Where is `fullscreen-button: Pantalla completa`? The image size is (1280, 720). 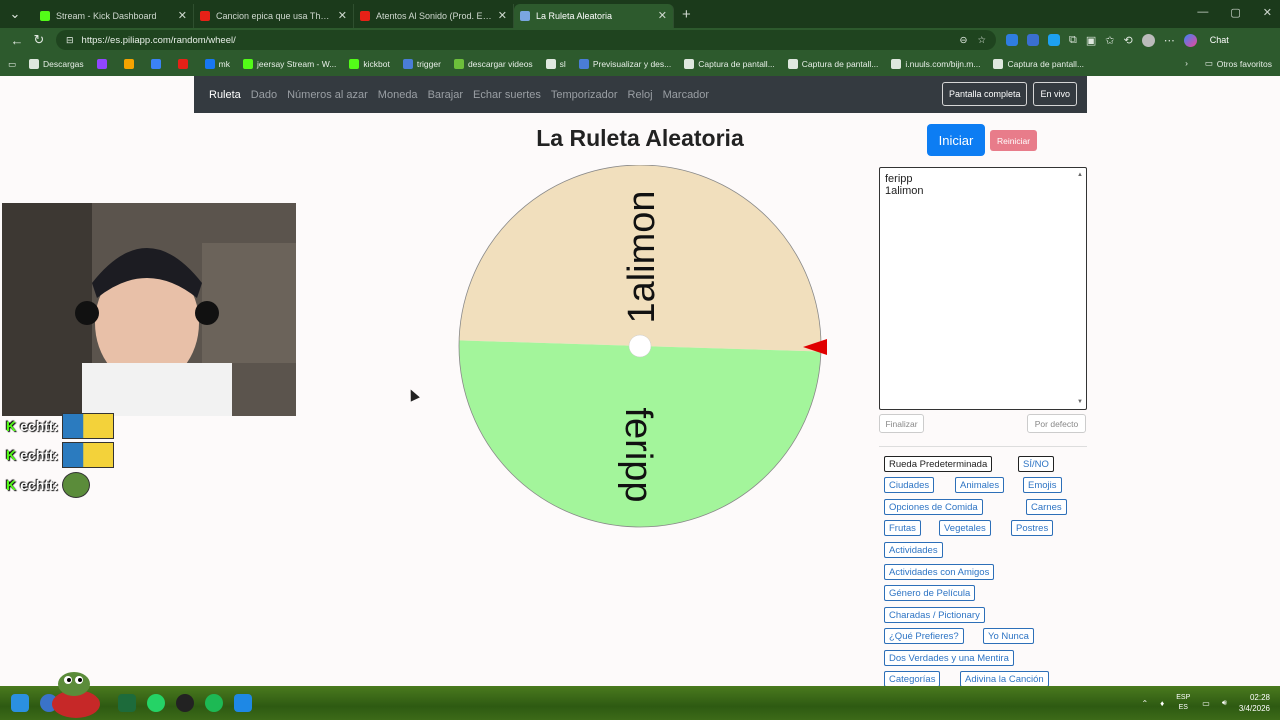
fullscreen-button: Pantalla completa is located at coordinates (984, 94).